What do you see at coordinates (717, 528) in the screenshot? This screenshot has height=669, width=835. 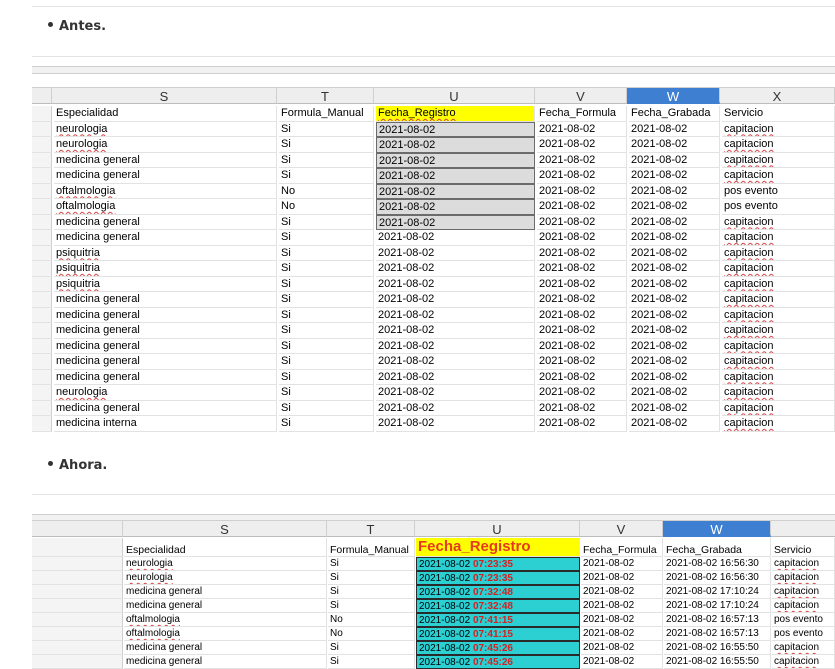 I see `column-header-w: W` at bounding box center [717, 528].